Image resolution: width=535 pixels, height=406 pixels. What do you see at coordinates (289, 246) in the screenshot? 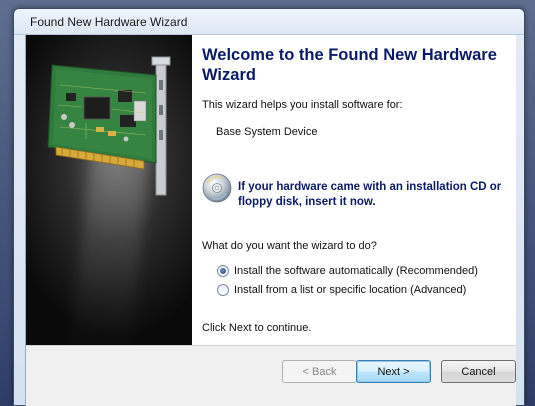
I see `wizard-question: What do you want the wizard to do?` at bounding box center [289, 246].